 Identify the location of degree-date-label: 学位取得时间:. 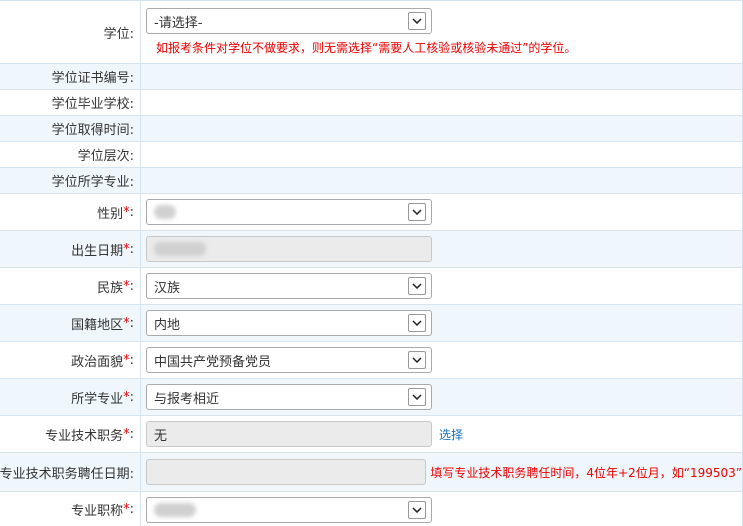
(70, 128).